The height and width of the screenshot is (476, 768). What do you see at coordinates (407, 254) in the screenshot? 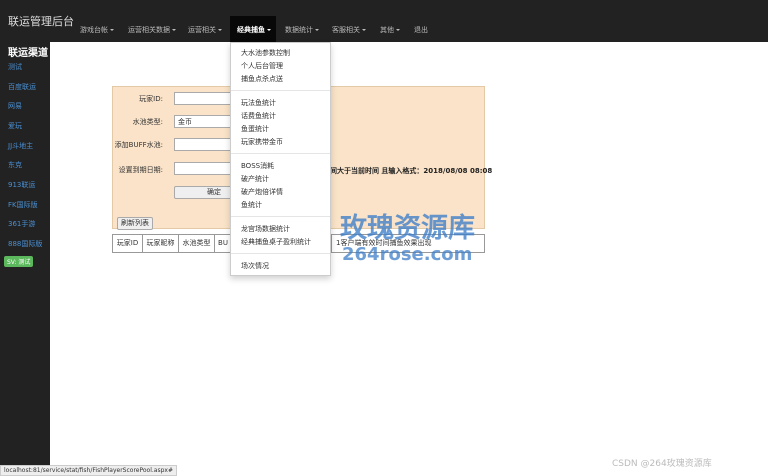
I see `watermark-url: 264rose.com` at bounding box center [407, 254].